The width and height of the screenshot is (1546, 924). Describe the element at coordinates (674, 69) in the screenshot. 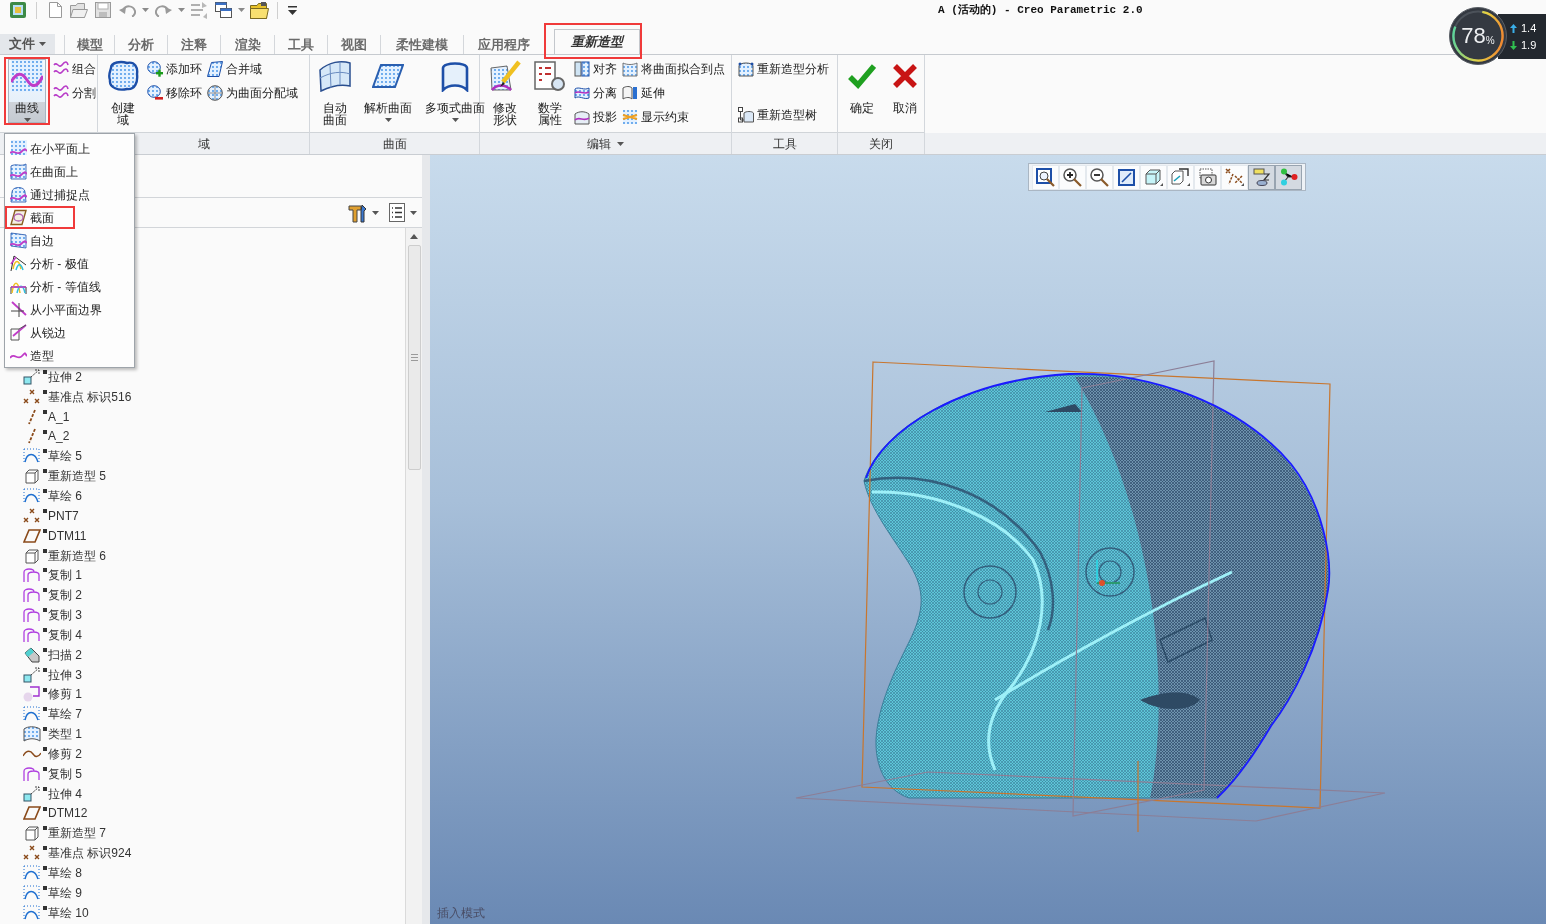

I see `ribbon-button: 将曲面拟合到点` at that location.